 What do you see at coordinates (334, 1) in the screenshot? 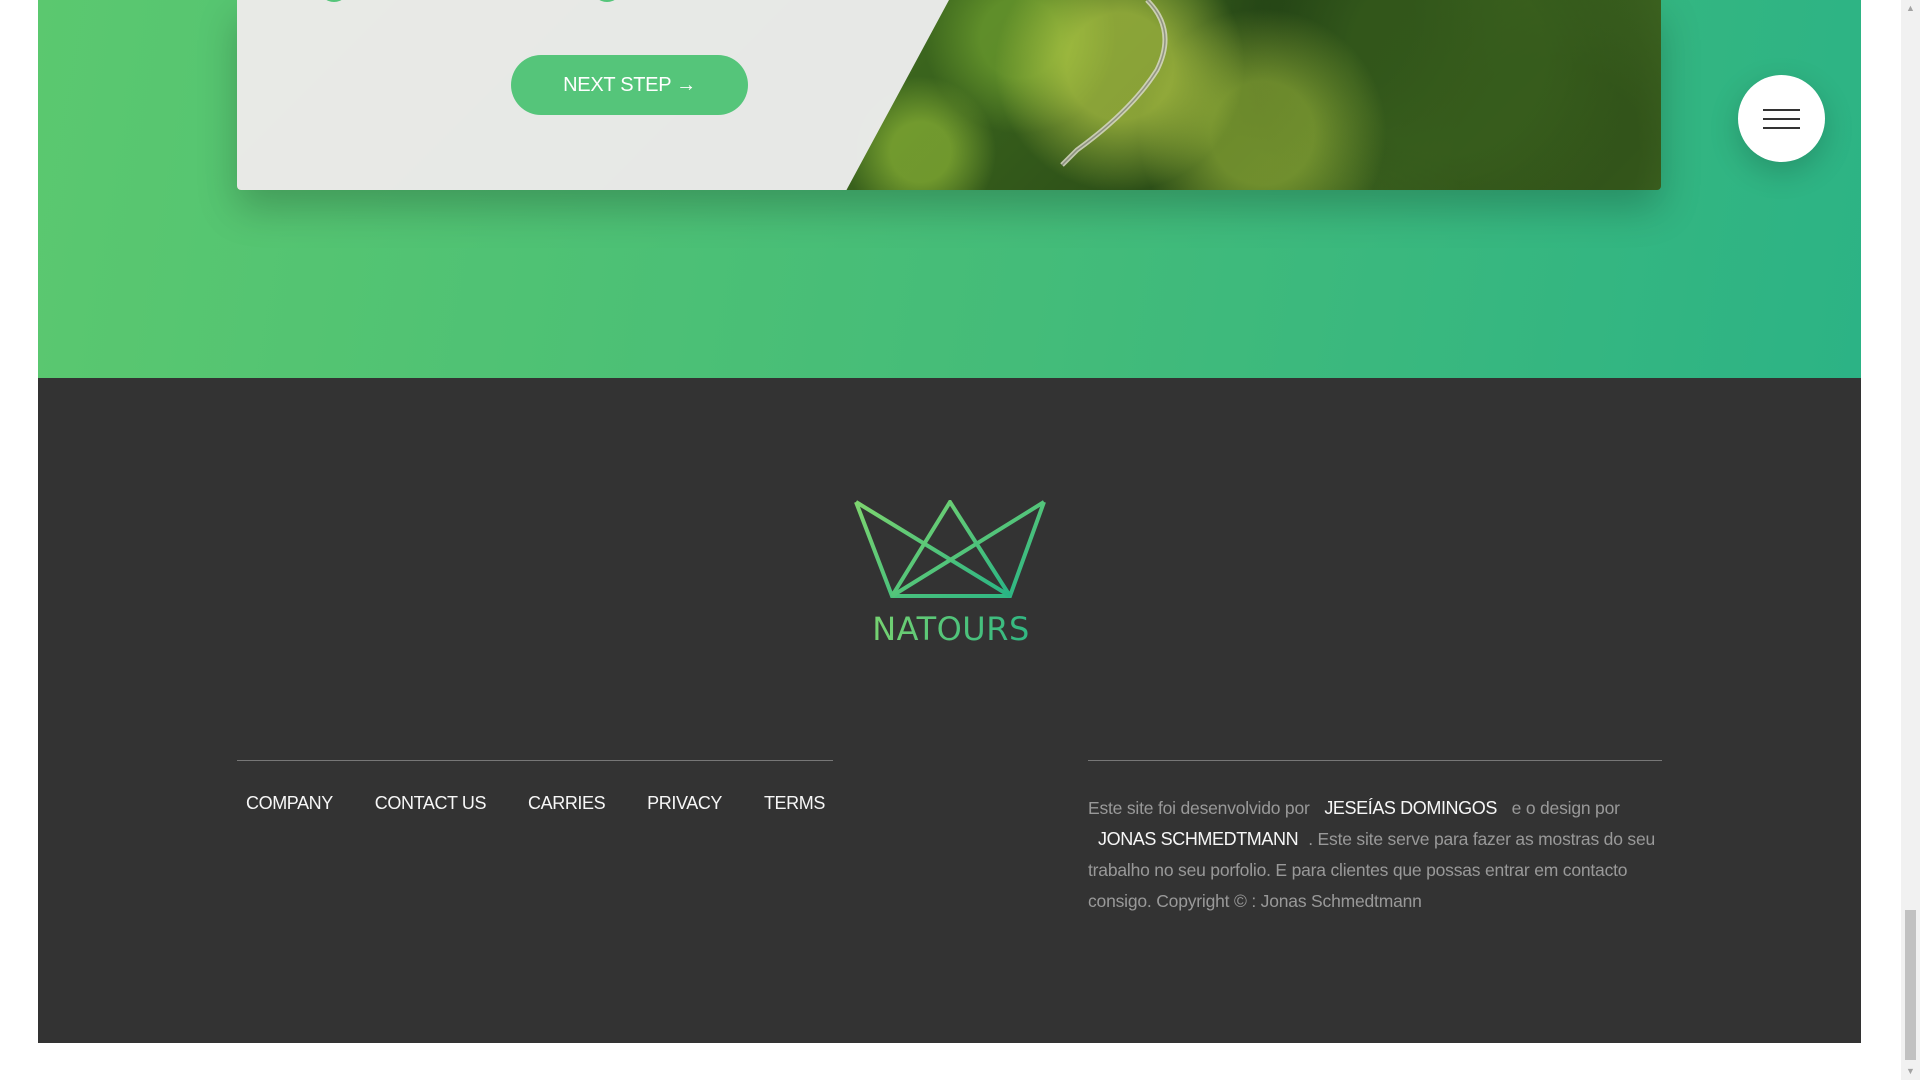
I see `radio-small-tour` at bounding box center [334, 1].